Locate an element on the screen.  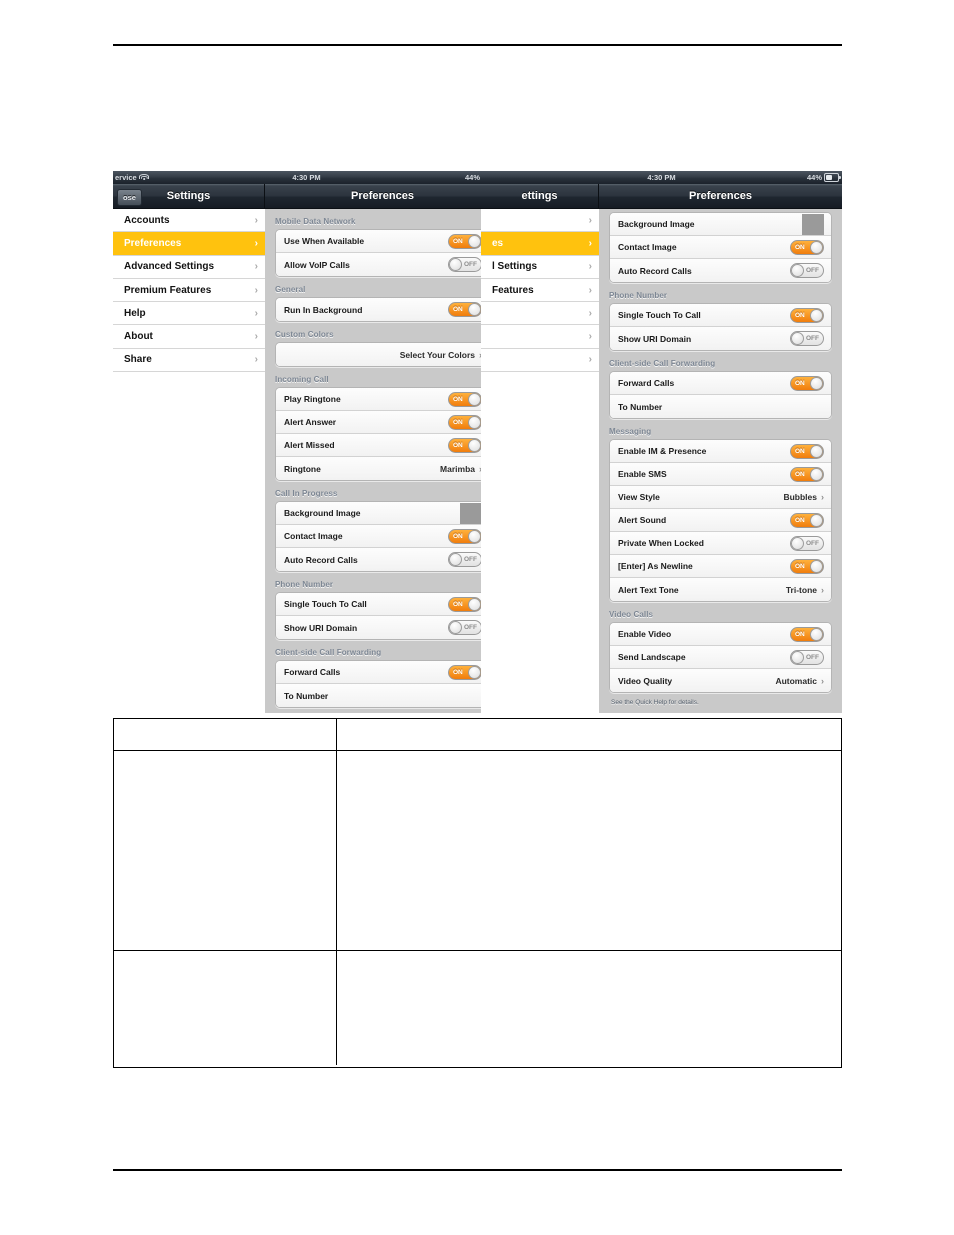
settings-row-select-your-colors: Select Your Colors› is located at coordinates (382, 354).